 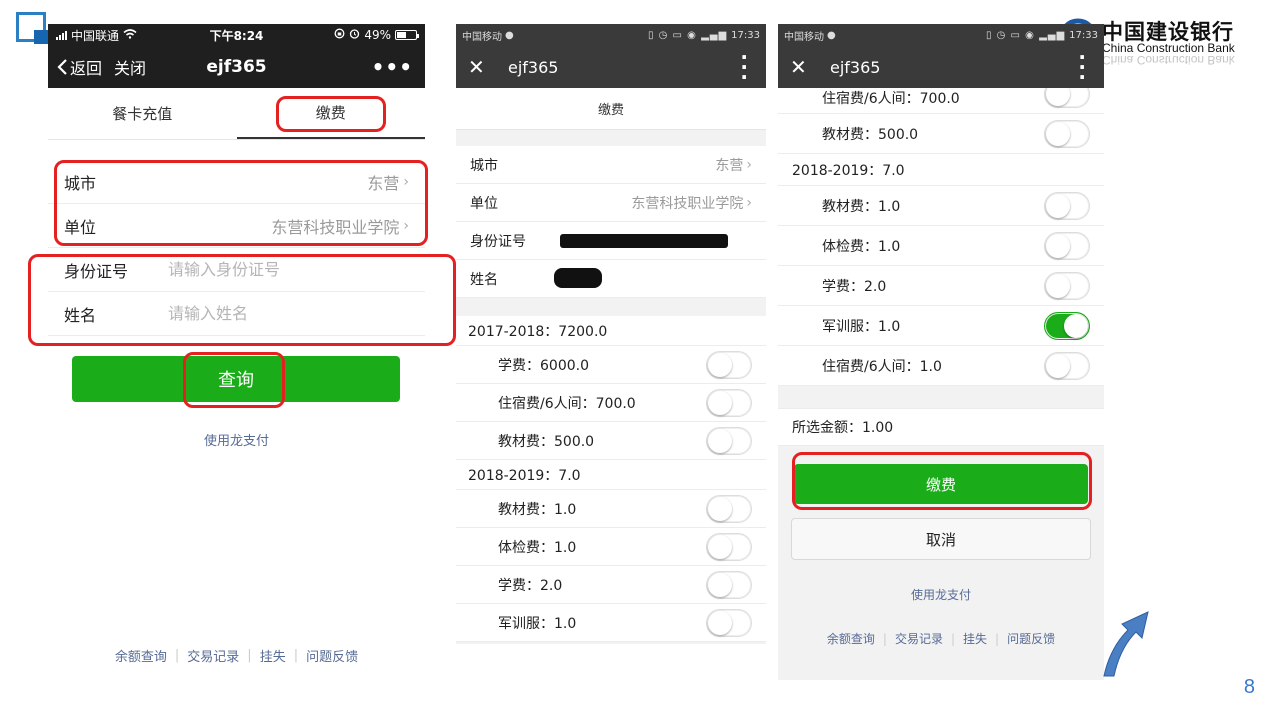 I want to click on more-button: •••, so click(x=392, y=67).